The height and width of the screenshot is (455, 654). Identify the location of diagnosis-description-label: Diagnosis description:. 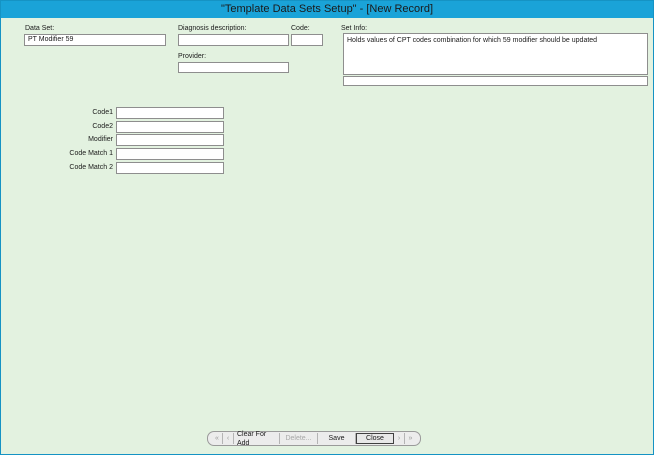
(212, 28).